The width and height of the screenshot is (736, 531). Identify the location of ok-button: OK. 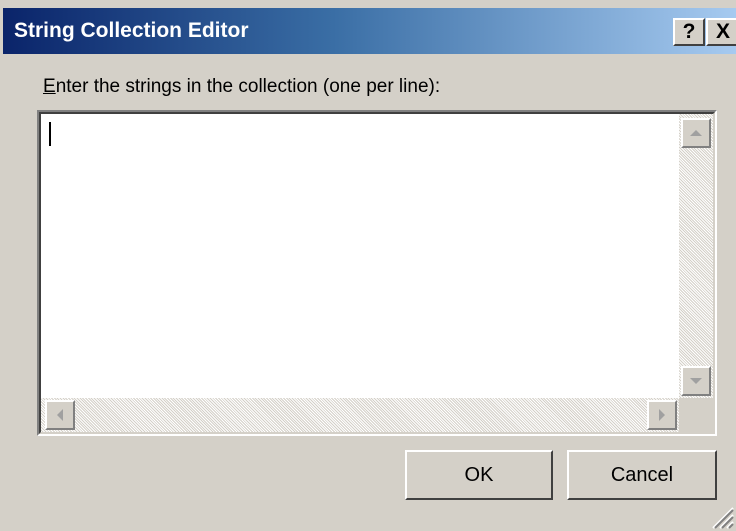
(479, 475).